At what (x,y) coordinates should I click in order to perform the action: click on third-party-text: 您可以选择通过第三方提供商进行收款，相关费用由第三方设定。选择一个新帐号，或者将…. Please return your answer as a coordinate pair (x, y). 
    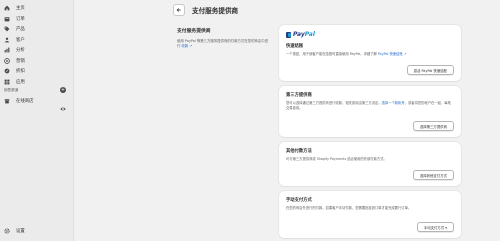
    Looking at the image, I should click on (370, 106).